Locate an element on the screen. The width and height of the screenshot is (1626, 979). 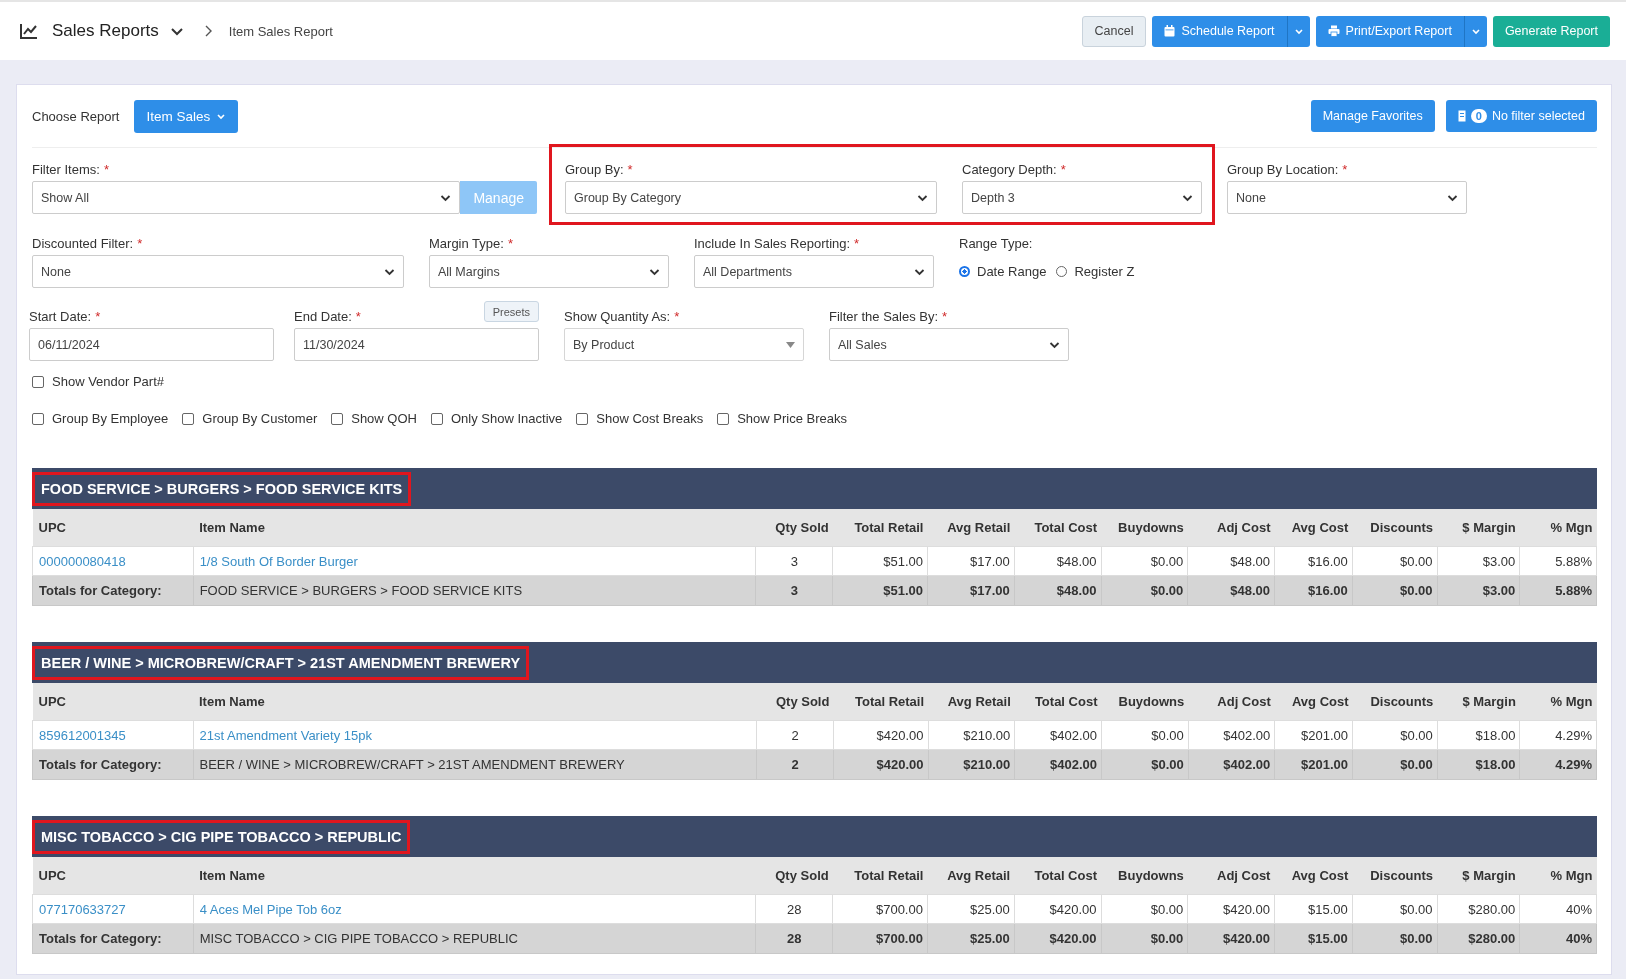
checkbox-label: Group By Employee is located at coordinates (110, 418).